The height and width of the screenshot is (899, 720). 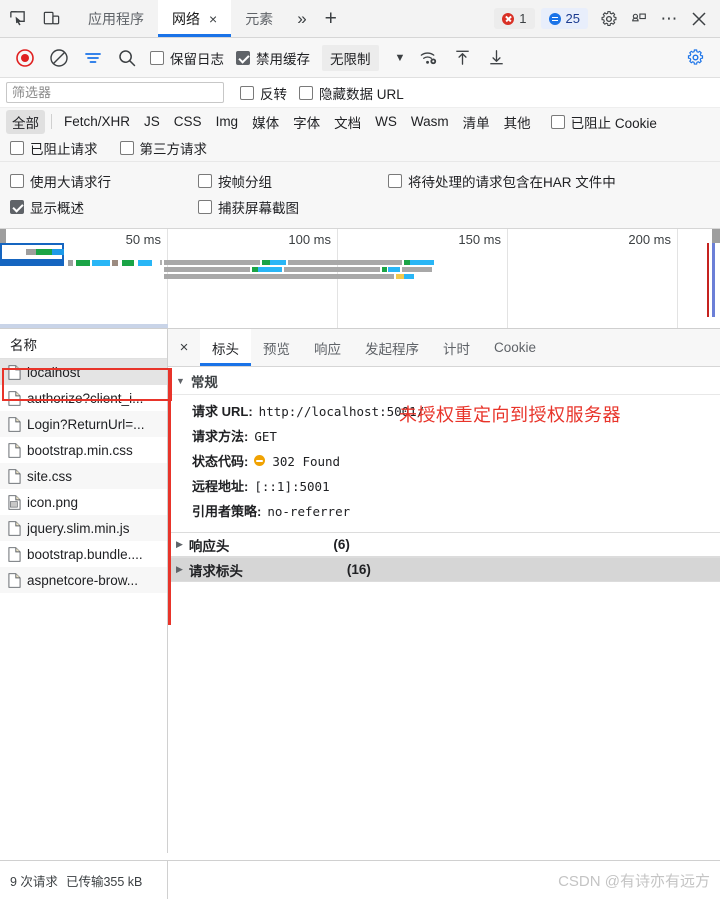 I want to click on more-options-icon: ⋯, so click(x=669, y=19).